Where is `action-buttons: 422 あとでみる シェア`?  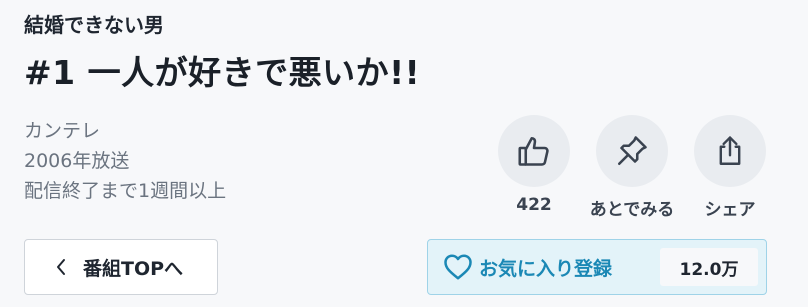 action-buttons: 422 あとでみる シェア is located at coordinates (634, 168).